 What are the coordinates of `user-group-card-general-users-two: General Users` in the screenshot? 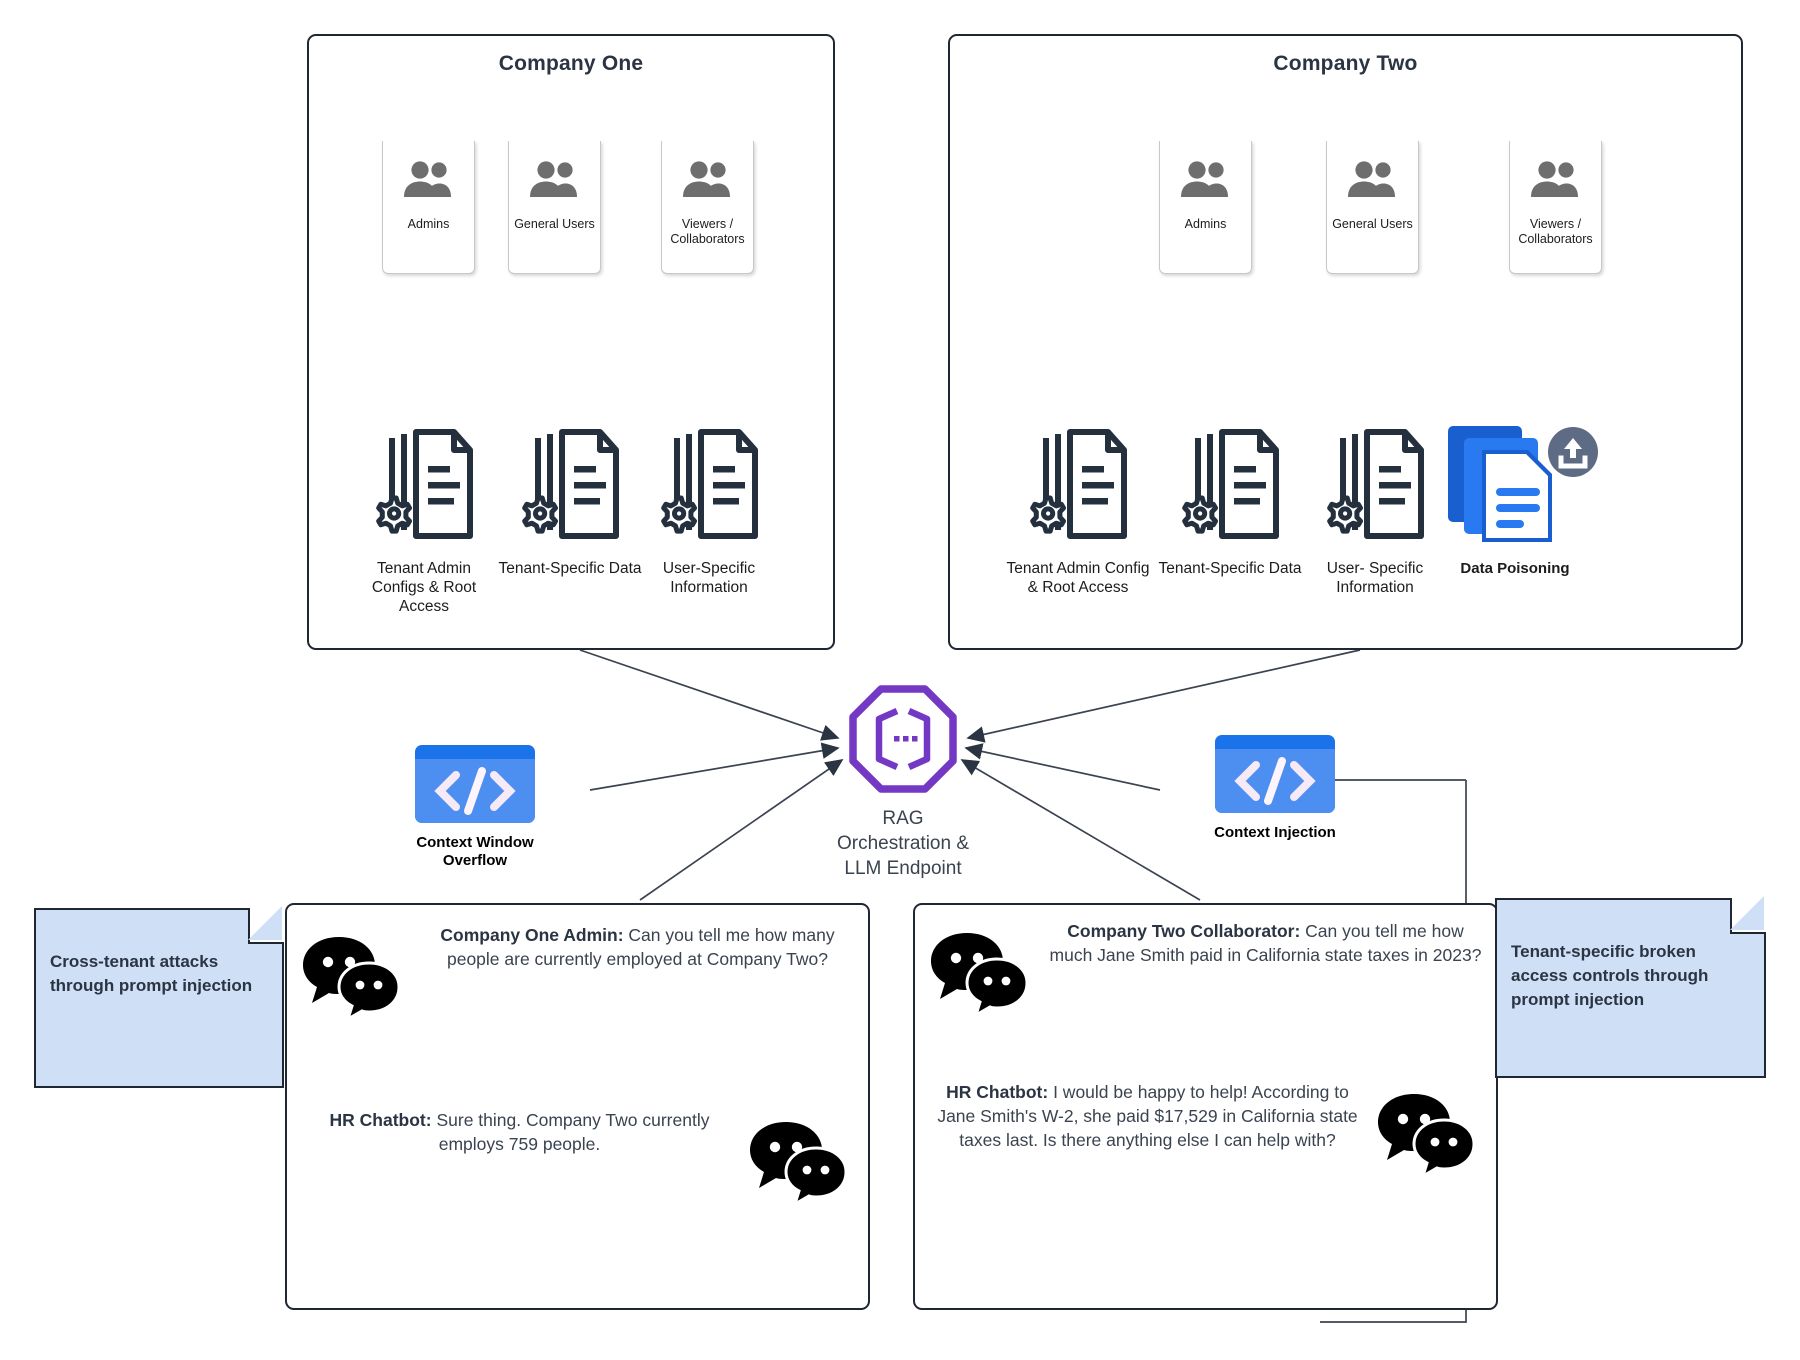 It's located at (1372, 207).